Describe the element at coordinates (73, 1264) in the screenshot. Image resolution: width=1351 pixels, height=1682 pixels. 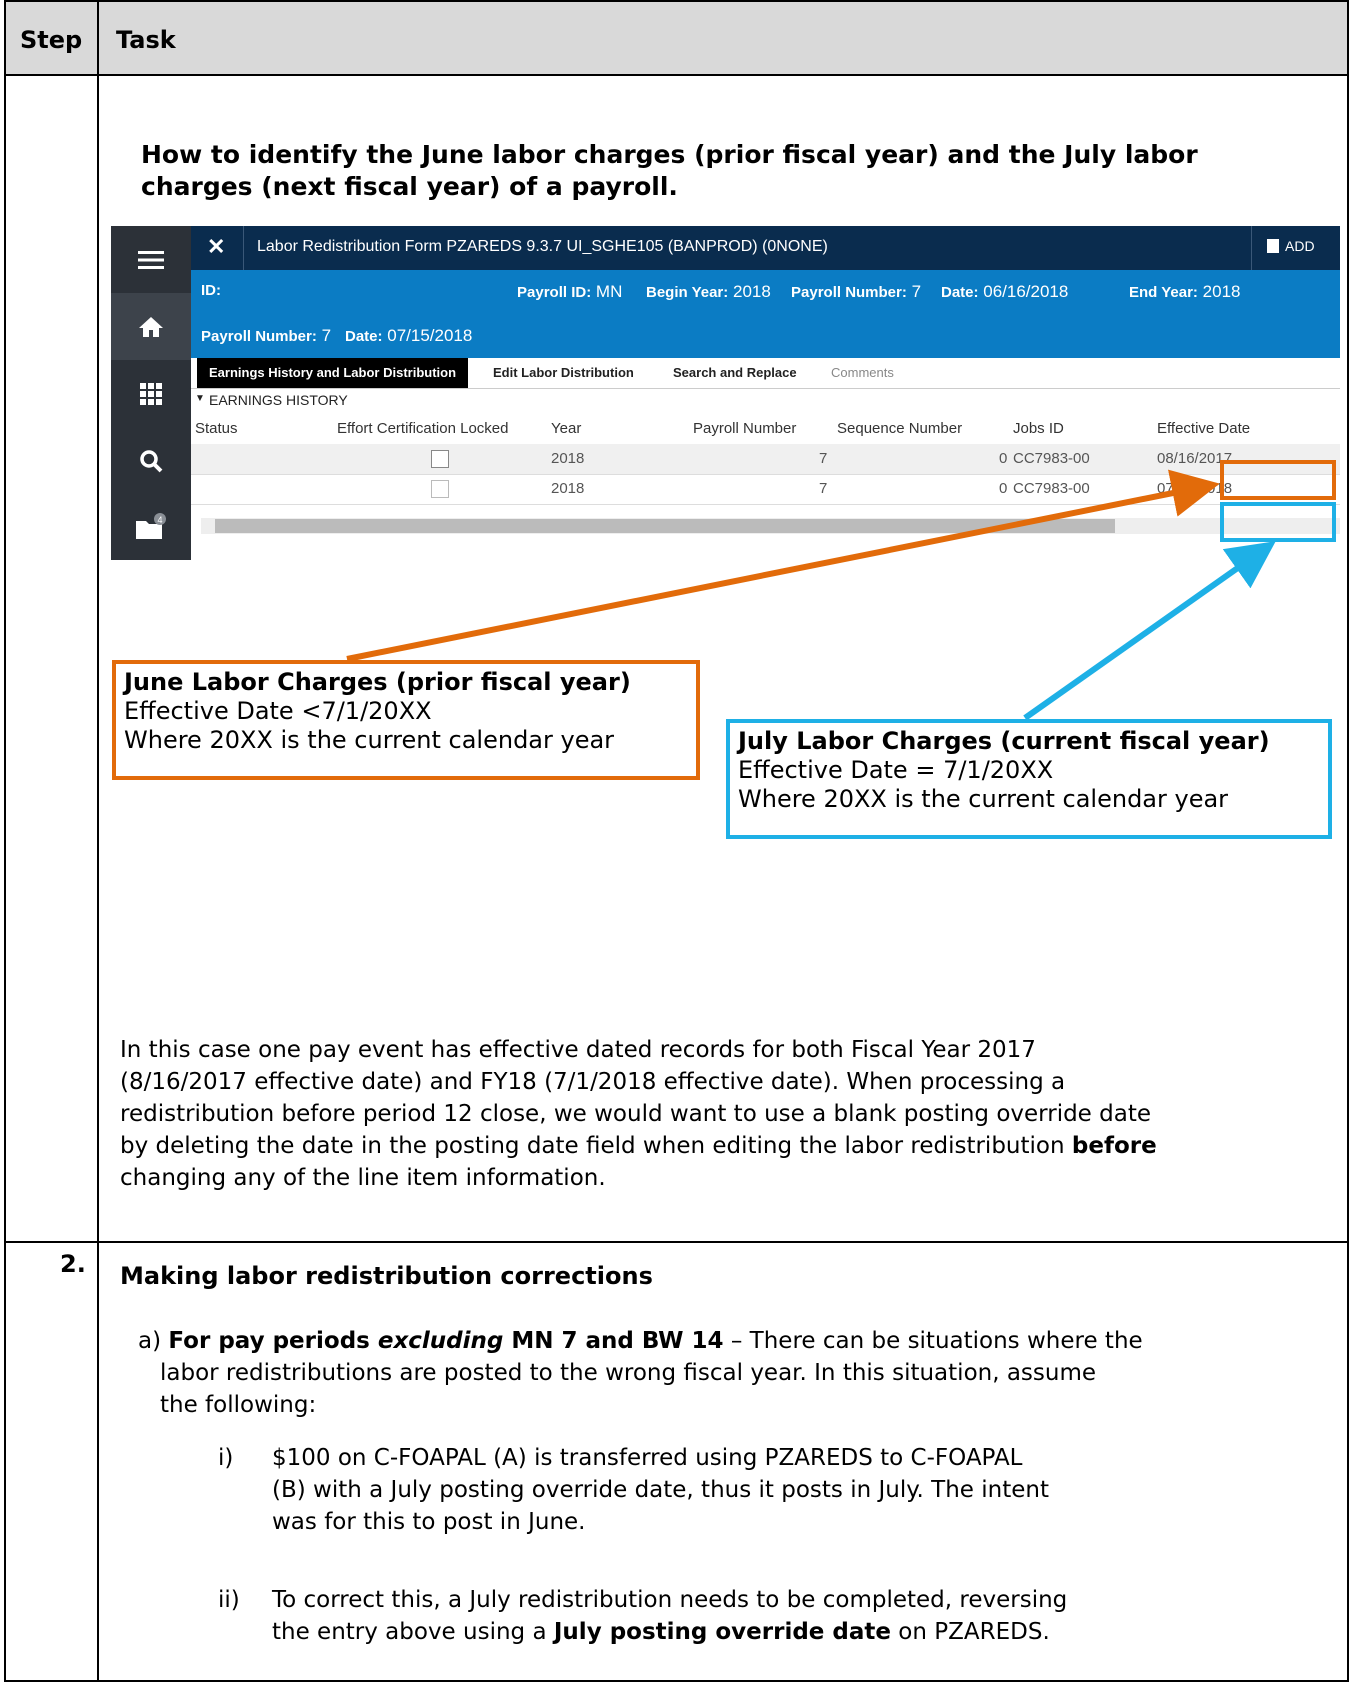
I see `step-number: 2.` at that location.